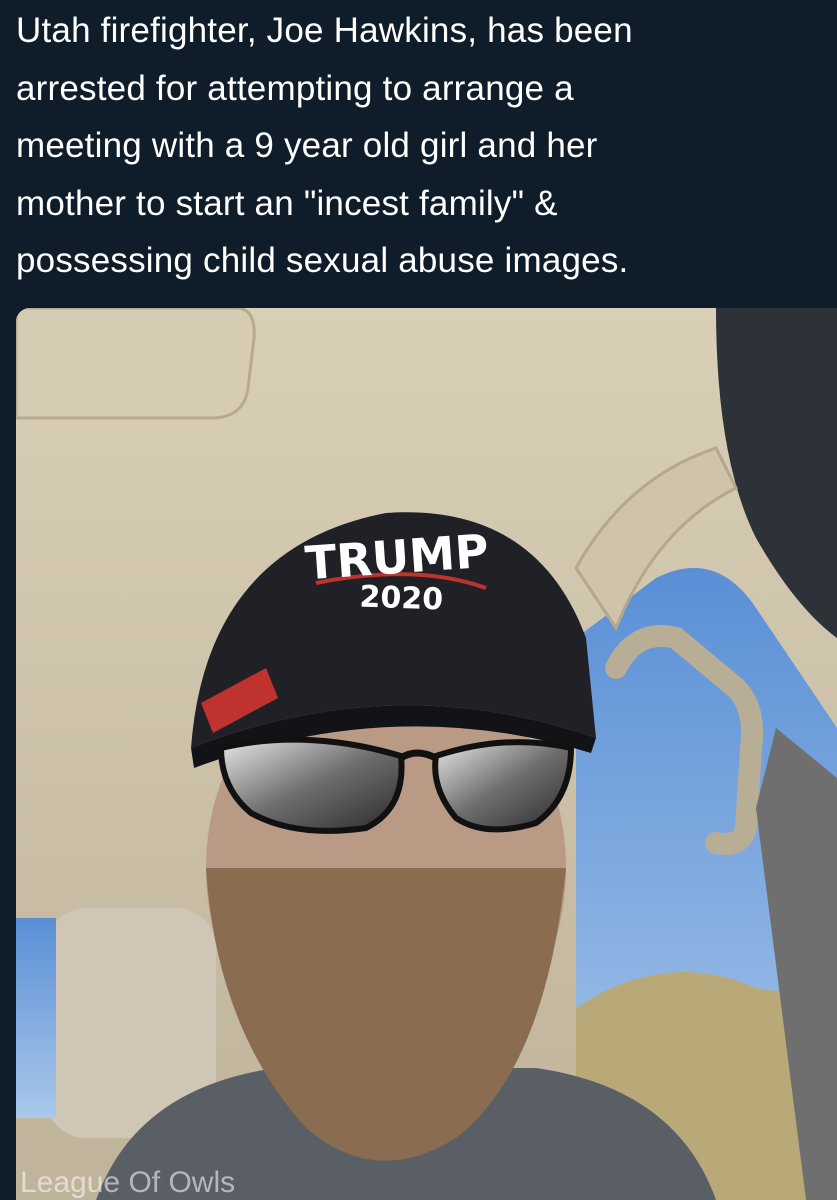  Describe the element at coordinates (36, 1018) in the screenshot. I see `rear-window` at that location.